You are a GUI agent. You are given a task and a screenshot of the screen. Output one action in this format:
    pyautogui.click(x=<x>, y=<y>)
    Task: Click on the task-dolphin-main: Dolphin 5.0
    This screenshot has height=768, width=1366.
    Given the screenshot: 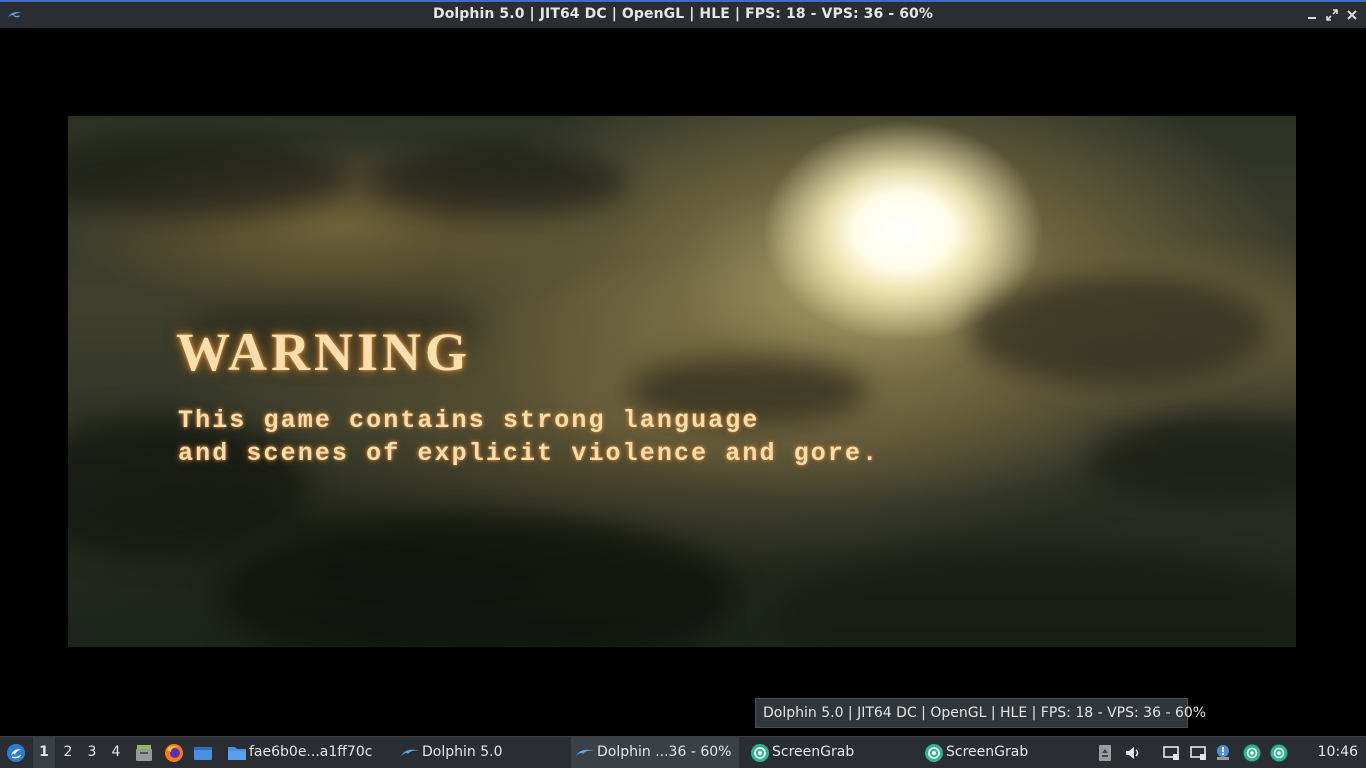 What is the action you would take?
    pyautogui.click(x=482, y=752)
    